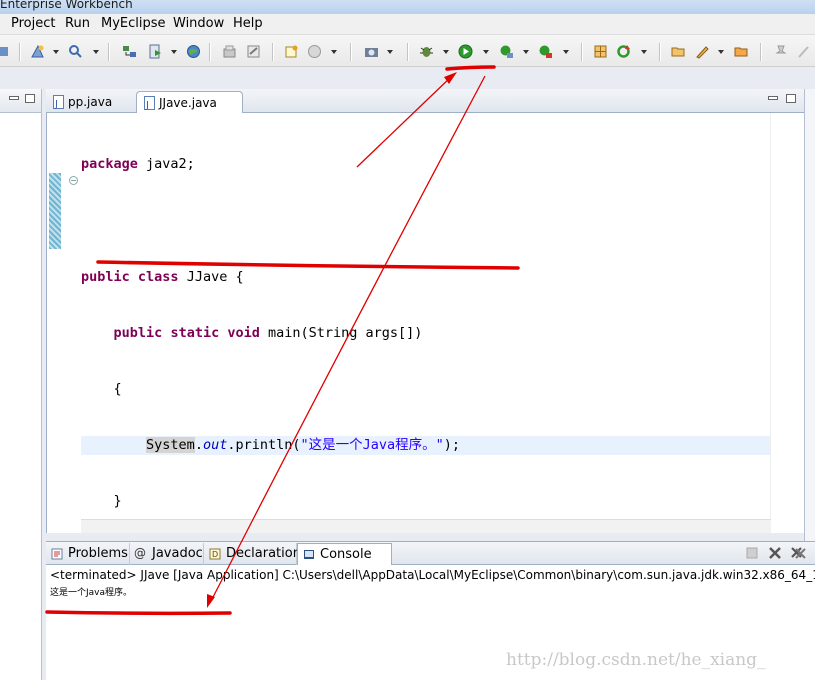  What do you see at coordinates (189, 111) in the screenshot?
I see `tab-jjave-java: JJave.java ✕` at bounding box center [189, 111].